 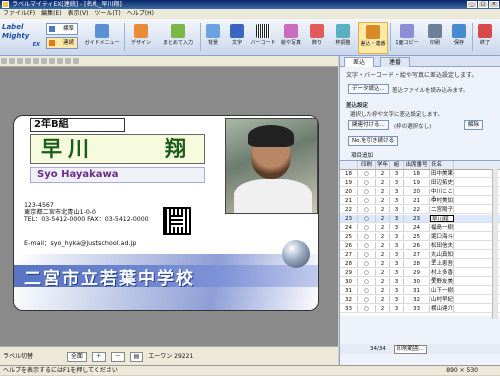 I want to click on table-cell: 福島一樹, so click(x=442, y=227).